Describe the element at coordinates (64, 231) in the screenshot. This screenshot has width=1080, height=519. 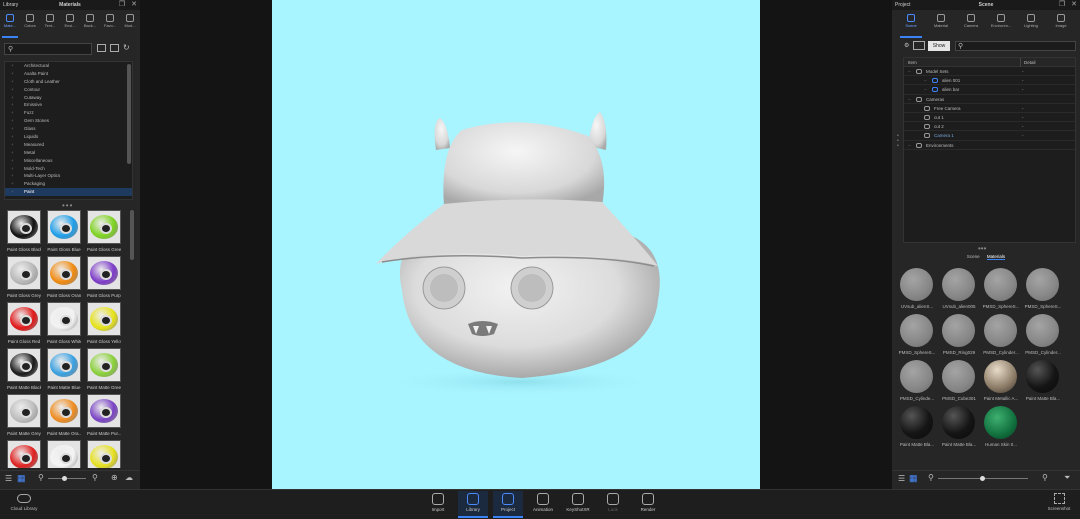
I see `material-item: Paint Gloss Blue` at that location.